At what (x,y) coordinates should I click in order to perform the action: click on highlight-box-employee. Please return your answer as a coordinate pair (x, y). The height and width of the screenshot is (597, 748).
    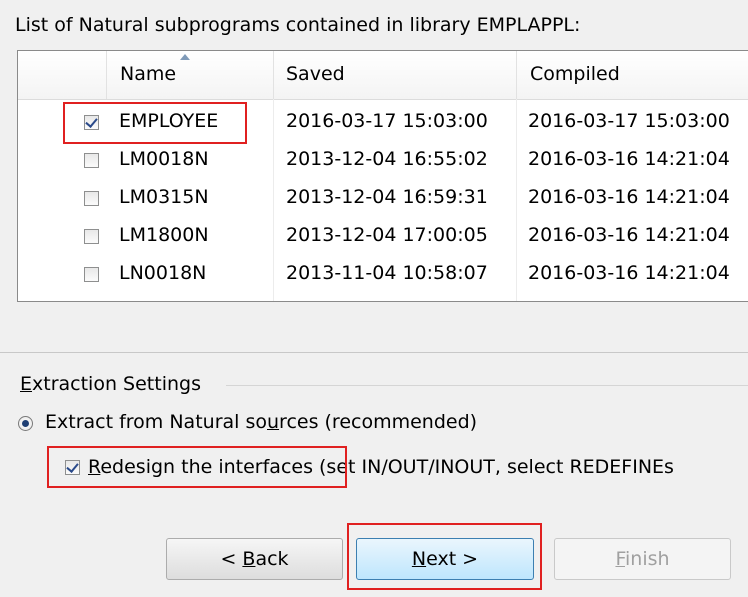
    Looking at the image, I should click on (155, 123).